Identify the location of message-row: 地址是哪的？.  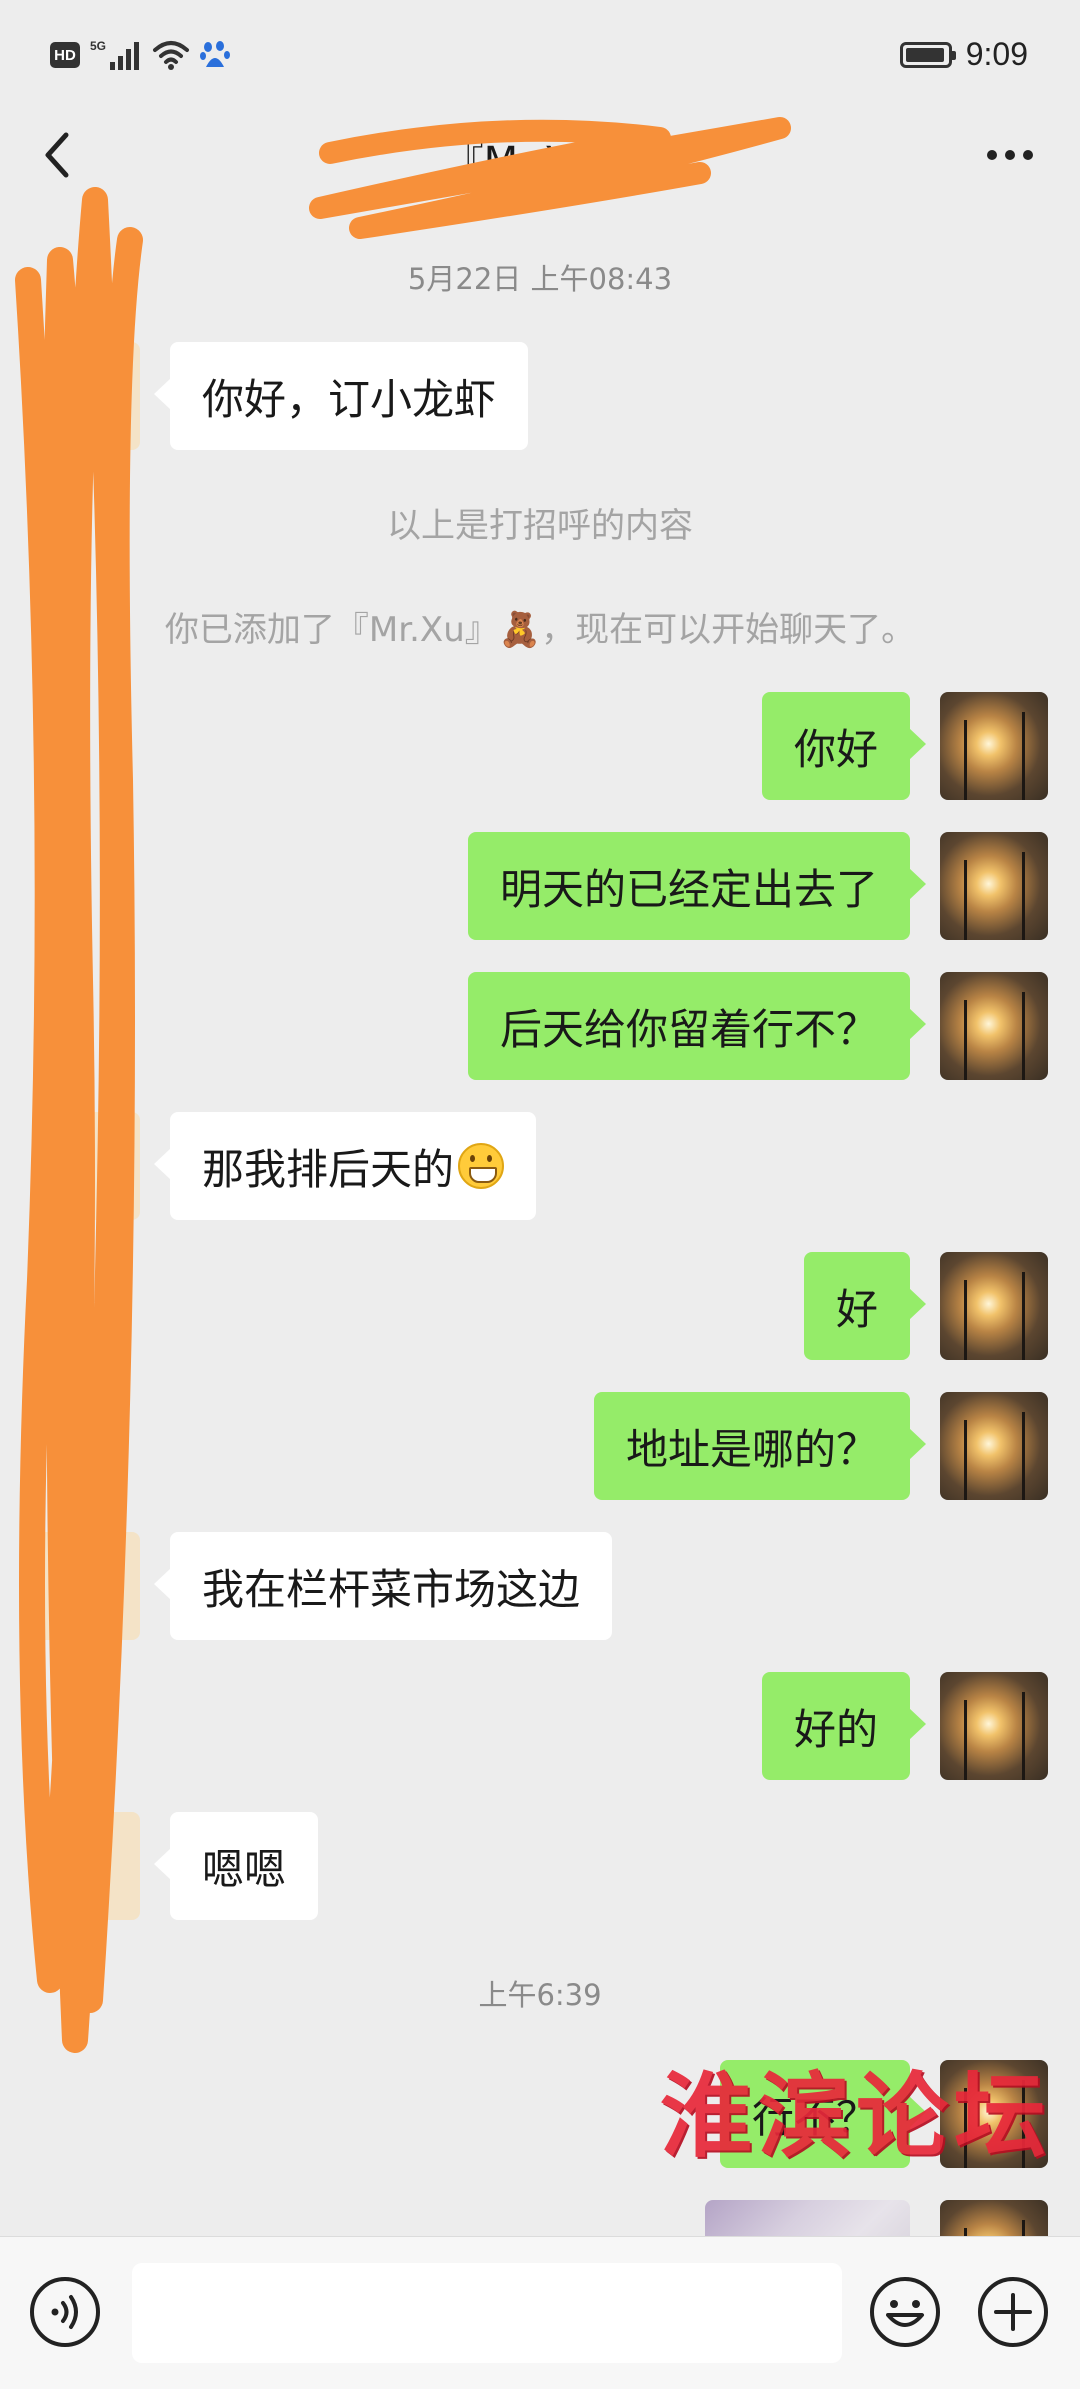
(540, 1447).